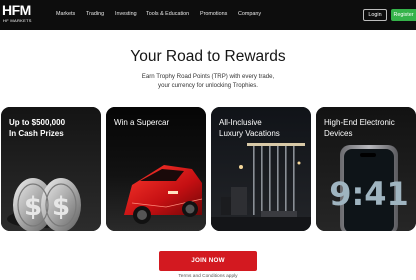 This screenshot has width=416, height=280. Describe the element at coordinates (65, 14) in the screenshot. I see `nav-markets: Markets` at that location.